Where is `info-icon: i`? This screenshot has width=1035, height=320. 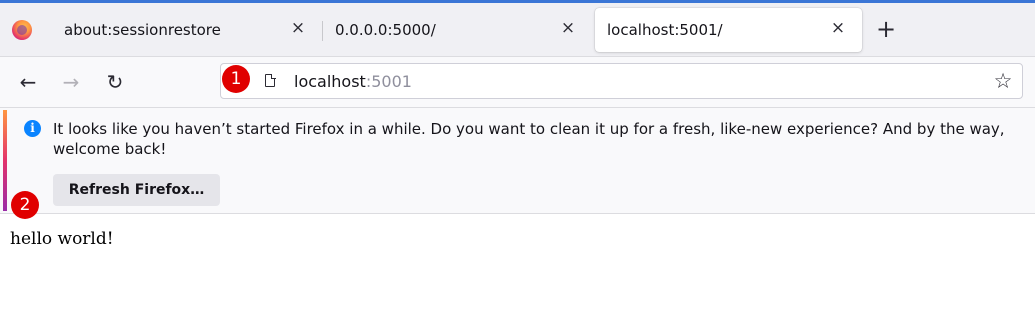 info-icon: i is located at coordinates (32, 128).